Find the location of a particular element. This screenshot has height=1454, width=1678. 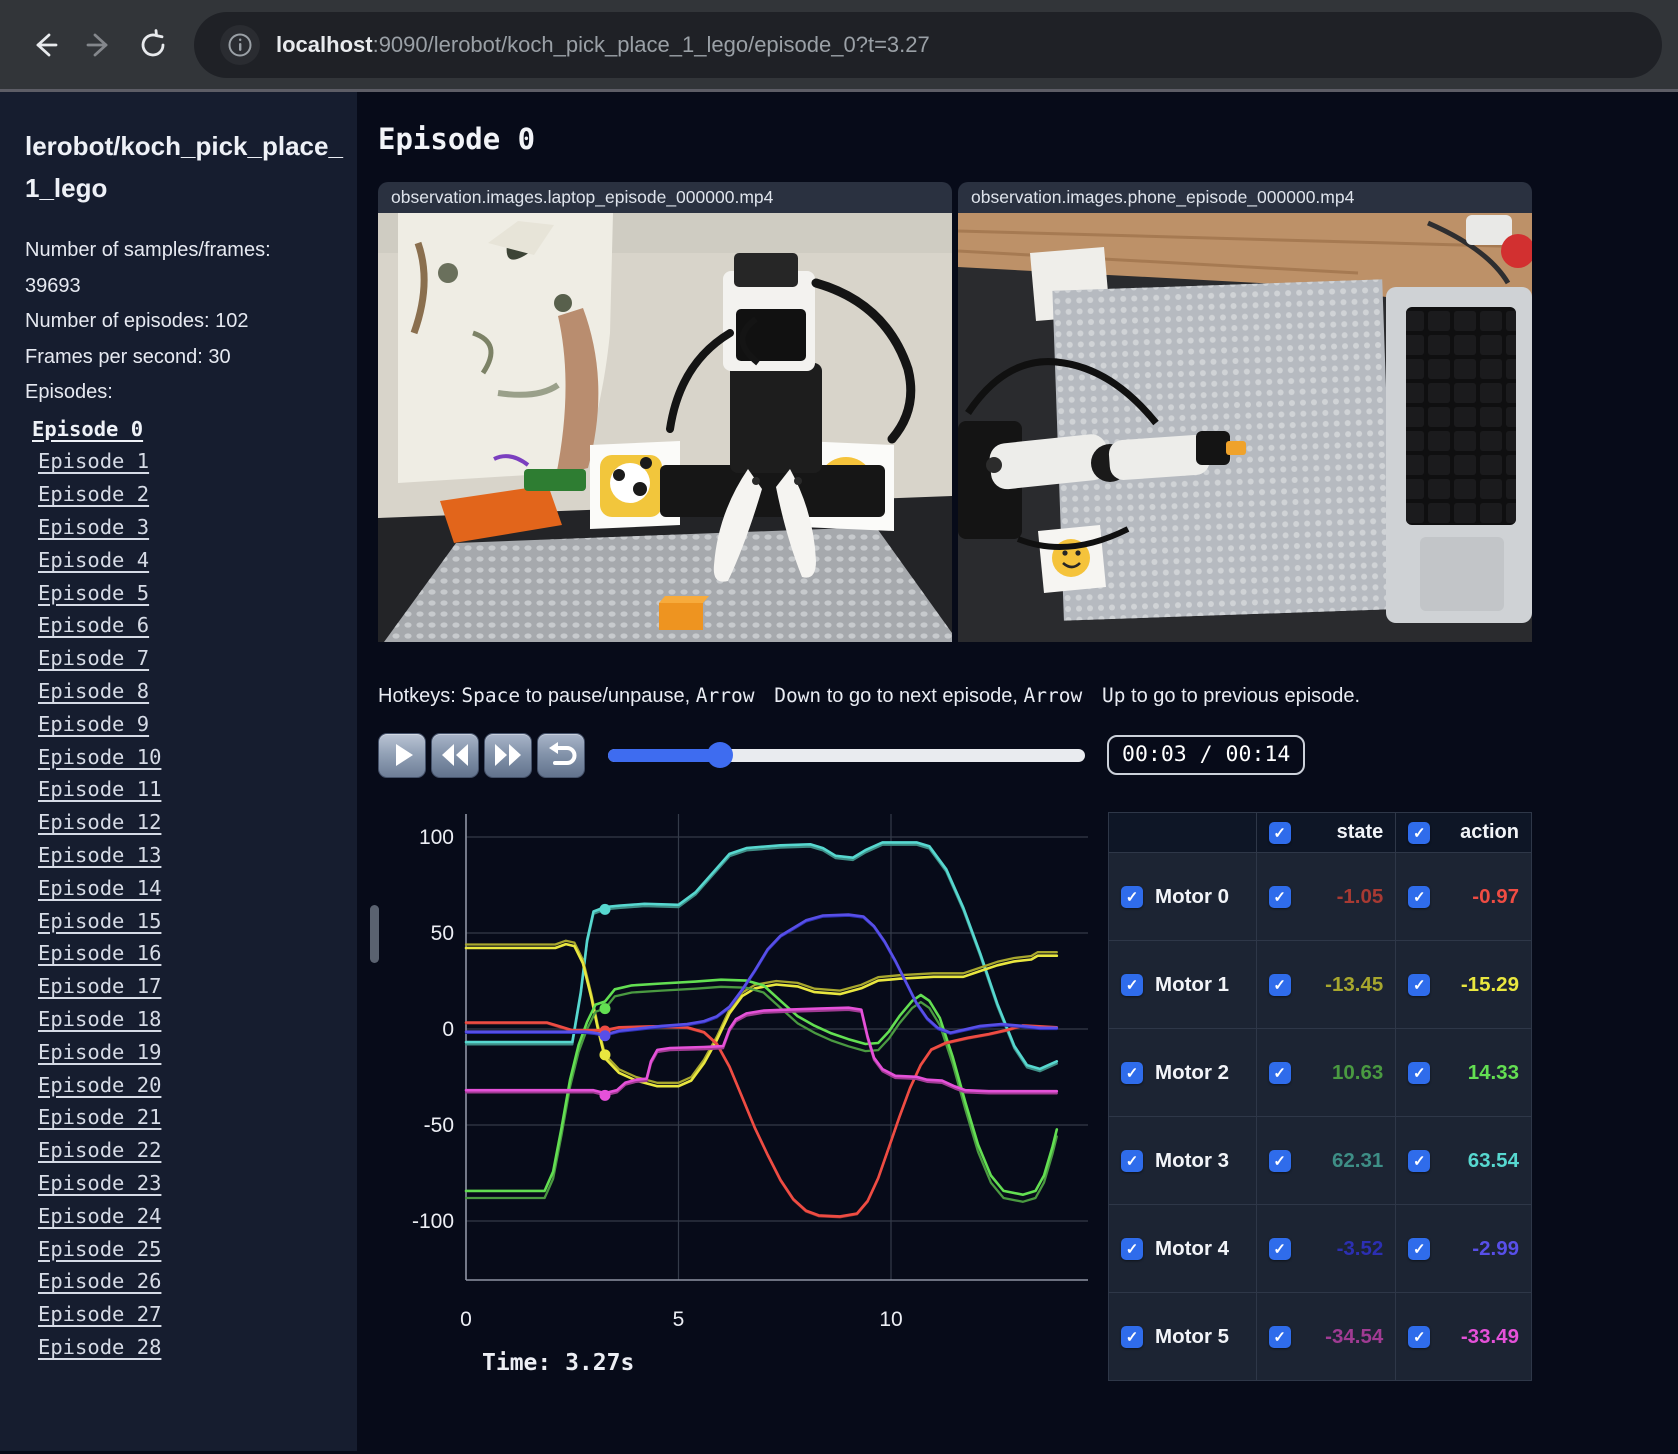

episode-link: Episode 9 is located at coordinates (93, 724).